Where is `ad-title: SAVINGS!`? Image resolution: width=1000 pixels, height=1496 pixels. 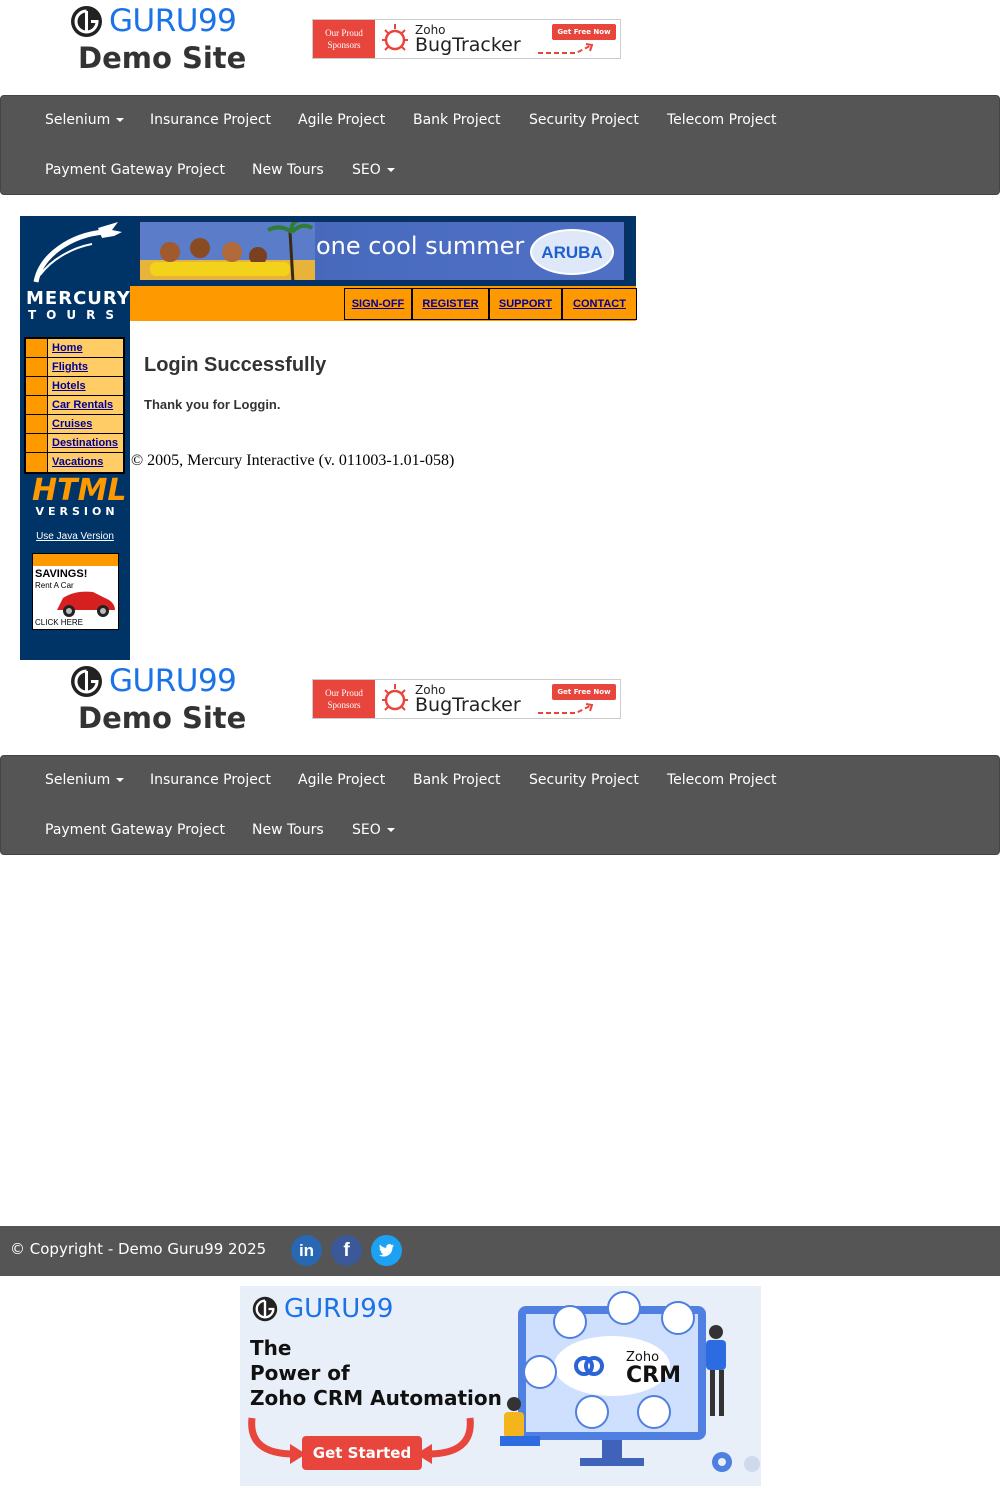
ad-title: SAVINGS! is located at coordinates (61, 574).